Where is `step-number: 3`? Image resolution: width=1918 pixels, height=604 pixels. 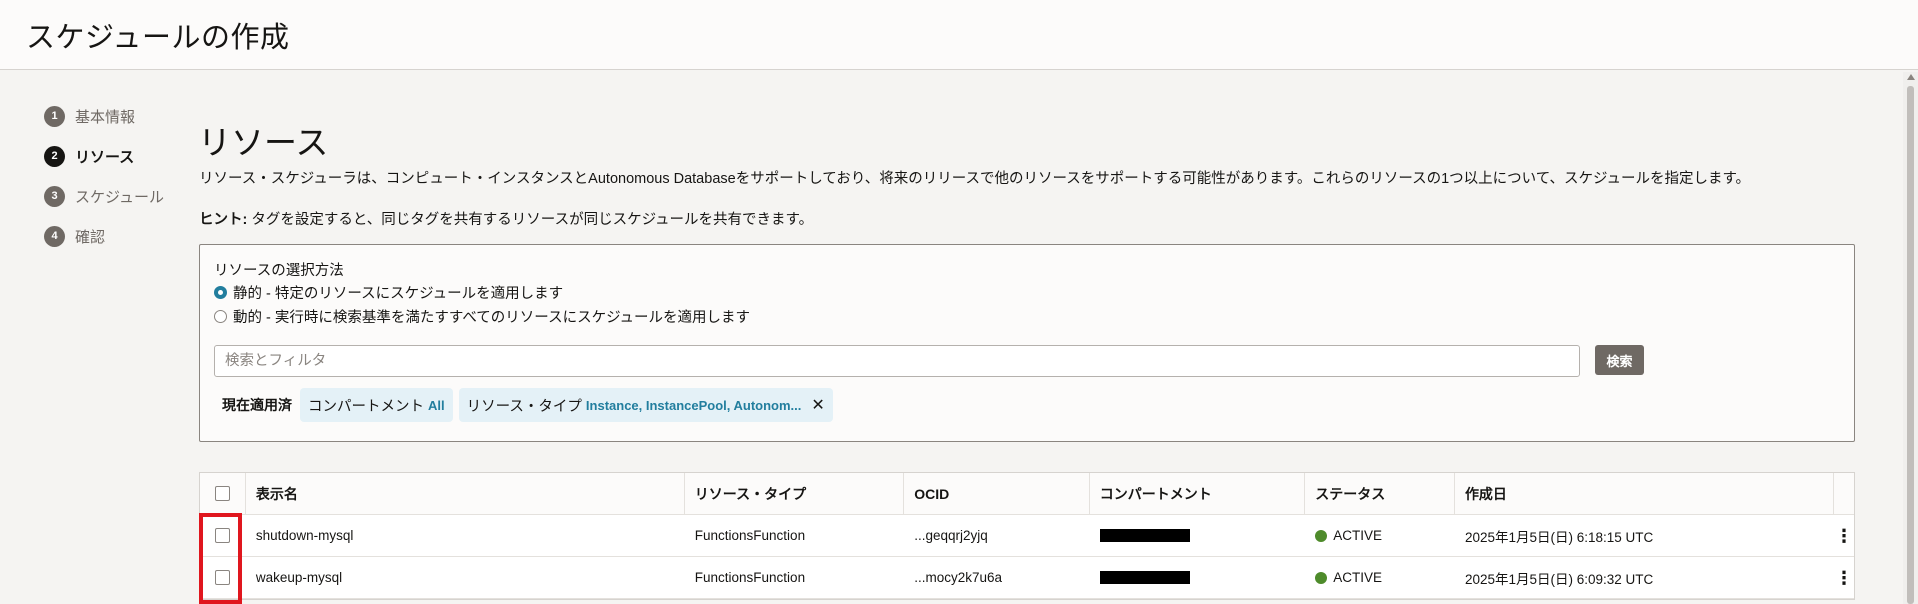
step-number: 3 is located at coordinates (54, 196).